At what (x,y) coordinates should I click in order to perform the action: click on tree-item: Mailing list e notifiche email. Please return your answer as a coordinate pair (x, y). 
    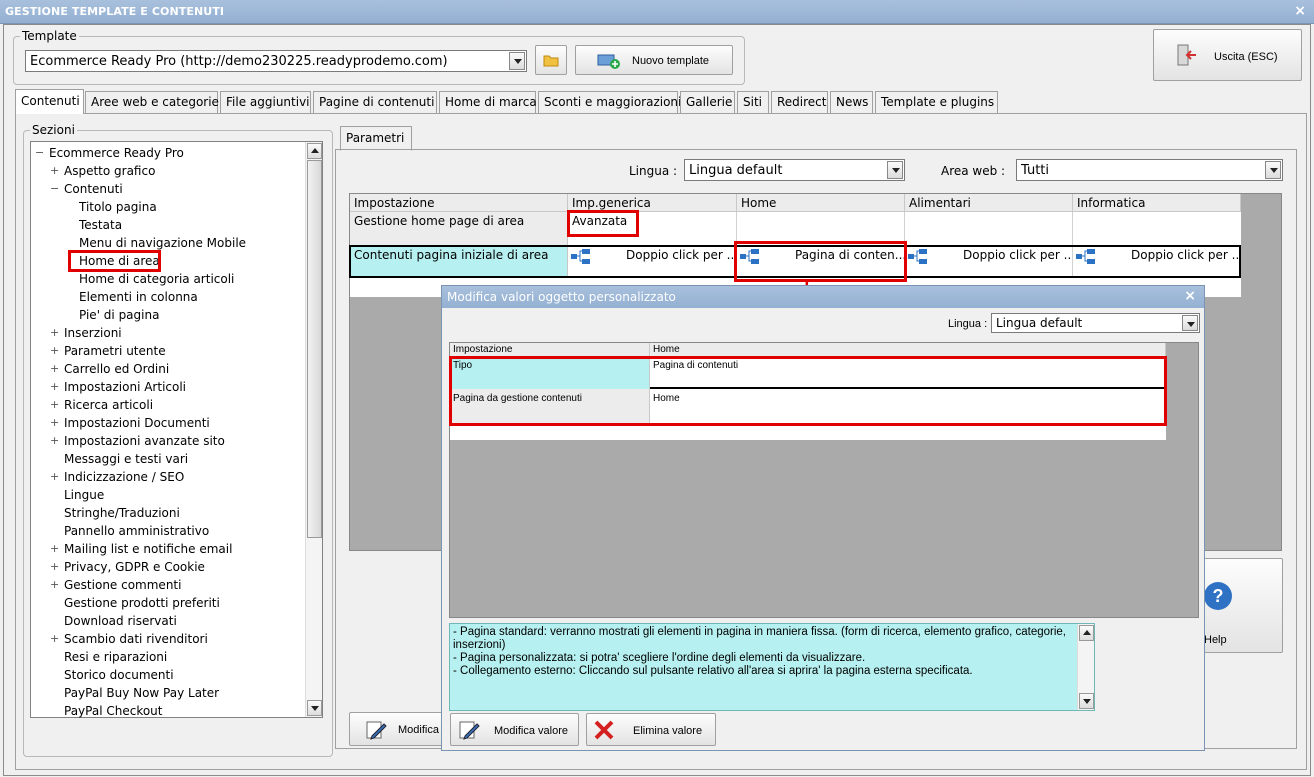
    Looking at the image, I should click on (148, 549).